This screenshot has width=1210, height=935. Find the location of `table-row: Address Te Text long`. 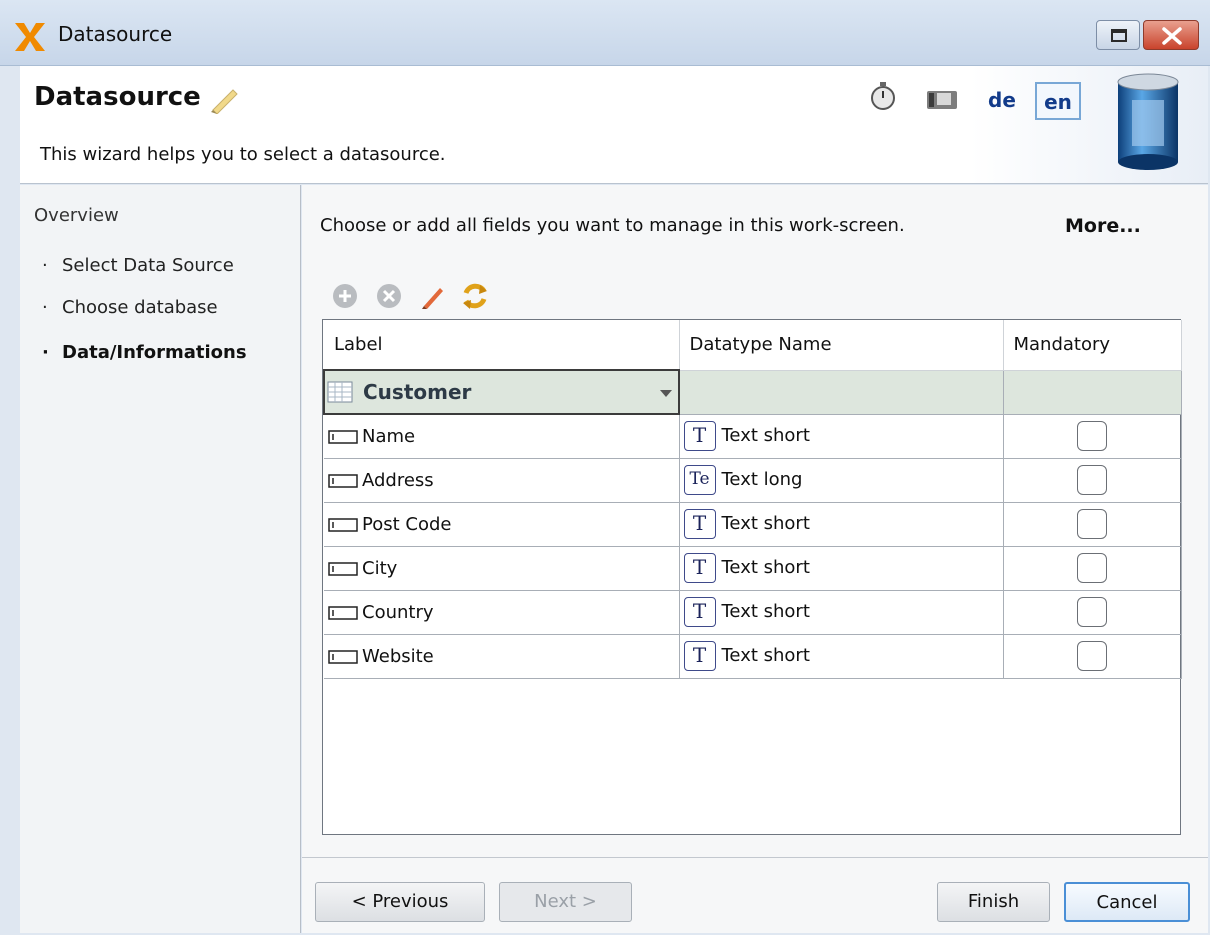

table-row: Address Te Text long is located at coordinates (753, 480).